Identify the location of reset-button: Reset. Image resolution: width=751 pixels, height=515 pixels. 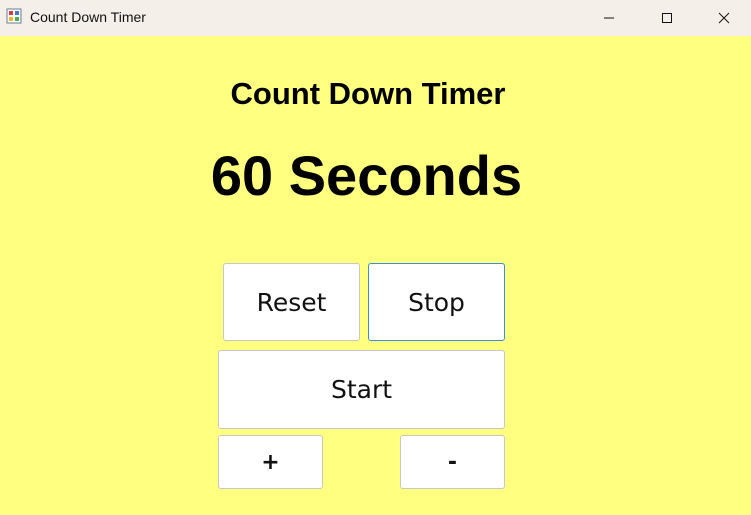
(291, 302).